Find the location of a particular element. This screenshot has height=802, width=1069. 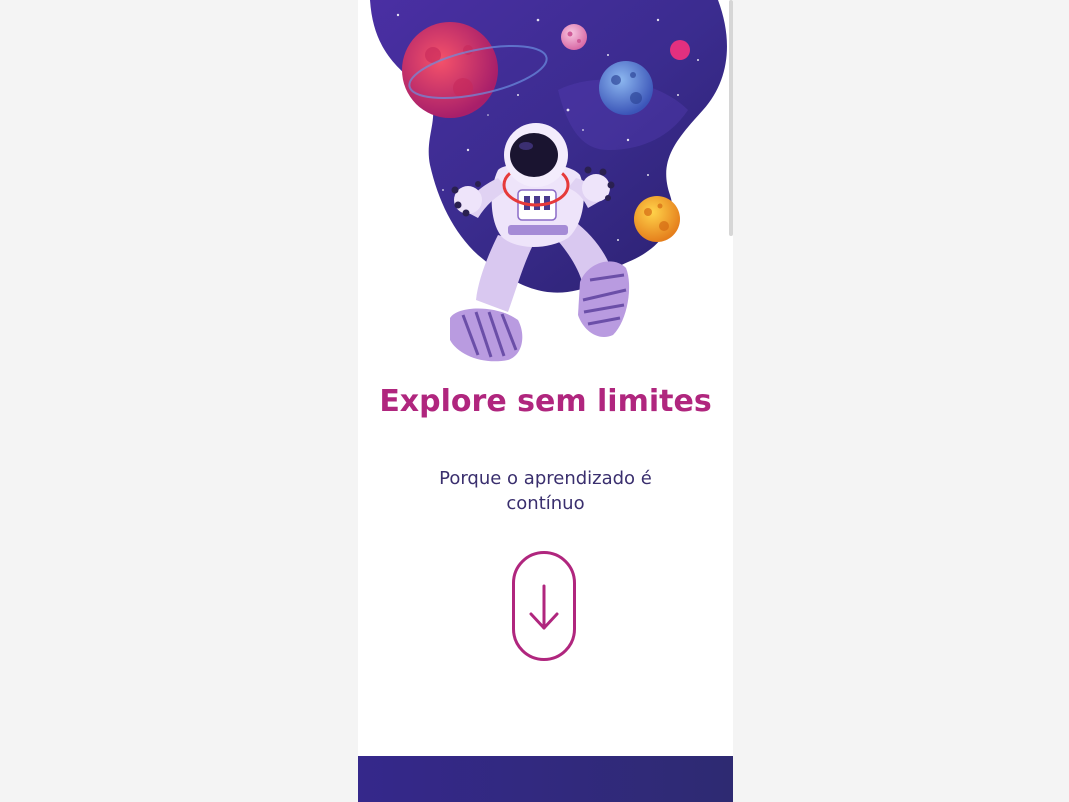

page-title: Explore sem limites is located at coordinates (545, 401).